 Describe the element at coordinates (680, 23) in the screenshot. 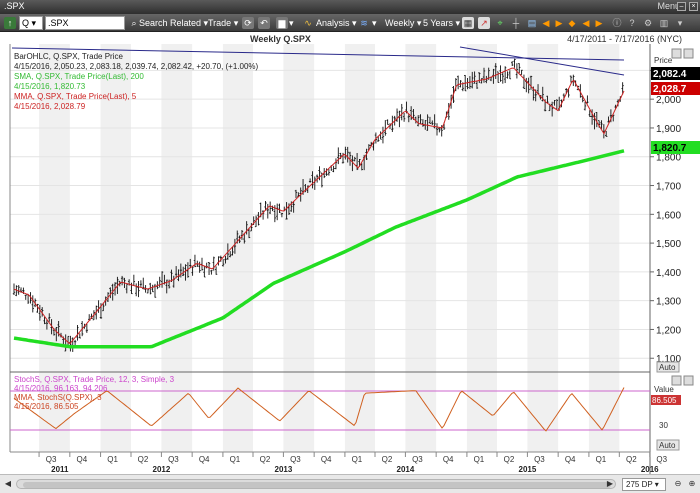

I see `more-options-icon: ▾` at that location.